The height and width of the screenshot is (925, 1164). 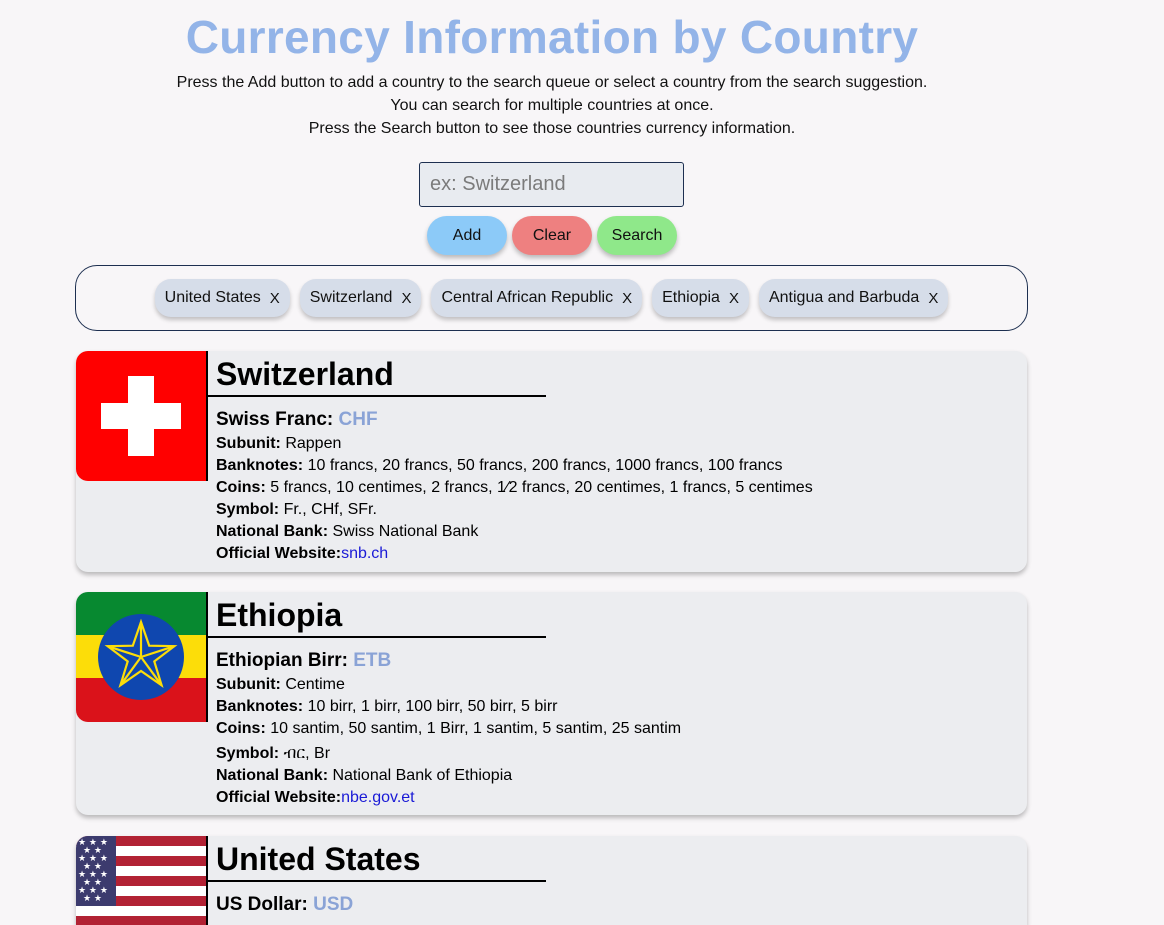 I want to click on queue-chip-antigua-and-barbuda: Antigua and Barbuda X, so click(x=853, y=298).